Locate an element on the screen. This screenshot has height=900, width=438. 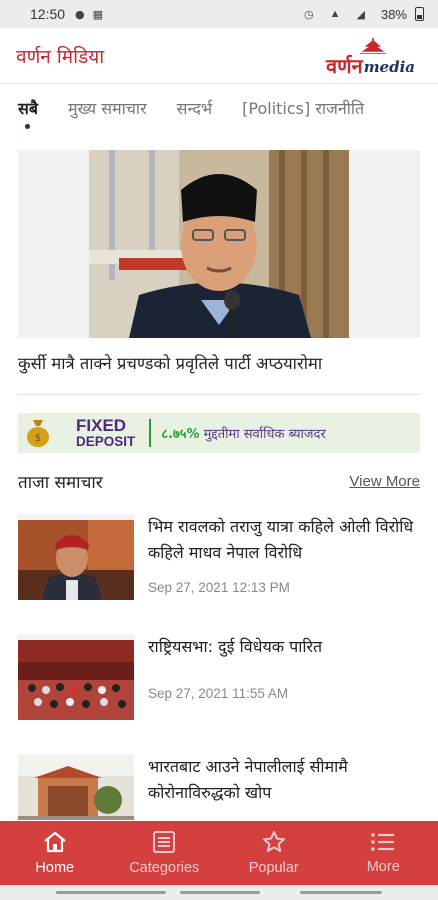
nav-categories: Categories is located at coordinates (165, 853).